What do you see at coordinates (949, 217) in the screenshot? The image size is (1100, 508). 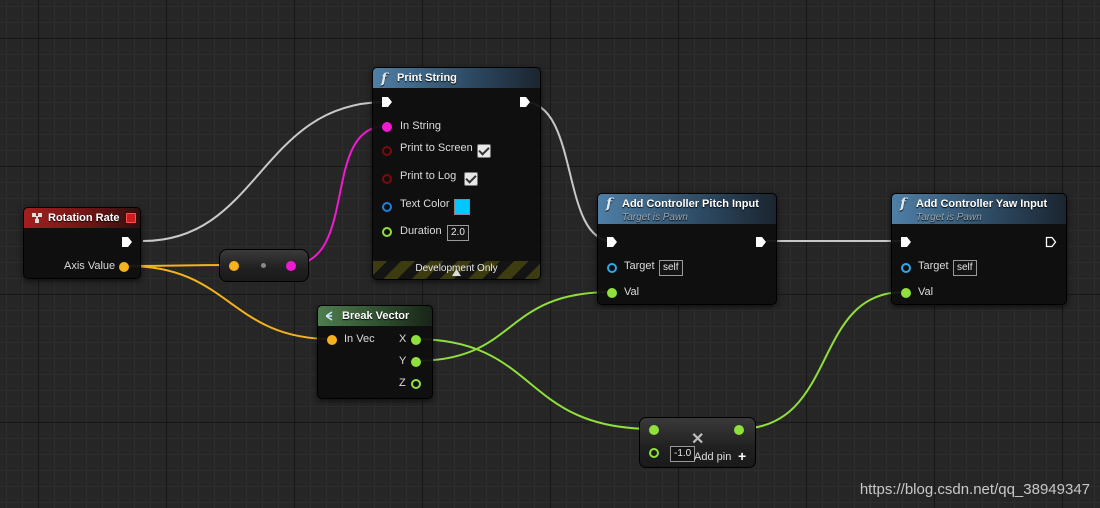 I see `yaw-input-subtitle: Target is Pawn` at bounding box center [949, 217].